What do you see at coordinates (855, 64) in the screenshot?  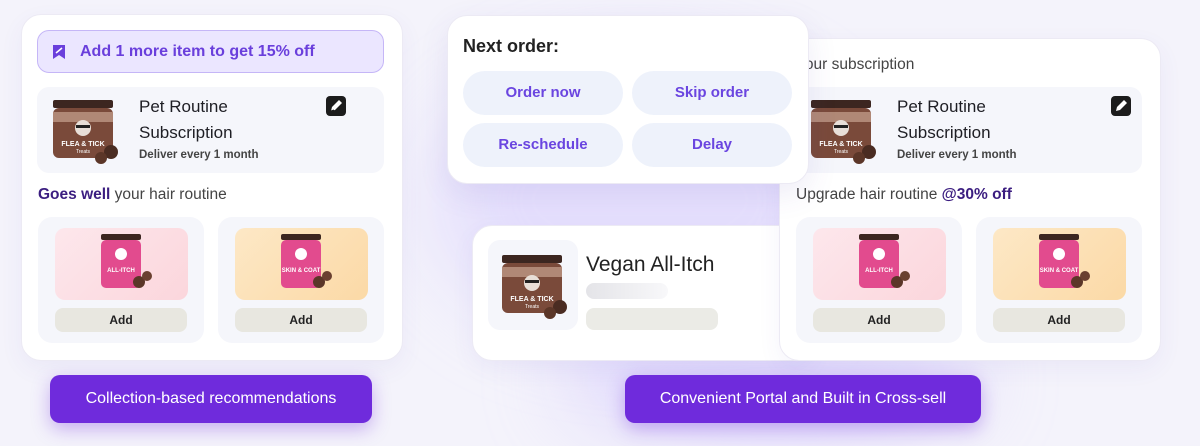 I see `subscription-header: Your subscription` at bounding box center [855, 64].